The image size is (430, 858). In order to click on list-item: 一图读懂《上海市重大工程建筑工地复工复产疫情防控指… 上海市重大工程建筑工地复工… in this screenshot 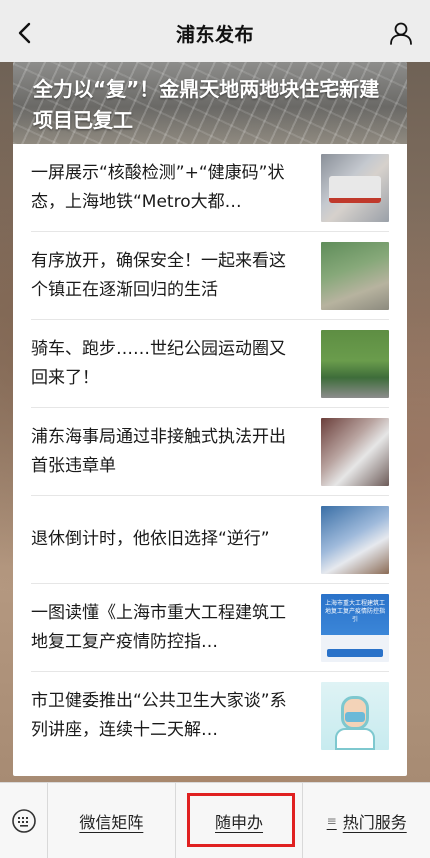, I will do `click(210, 628)`.